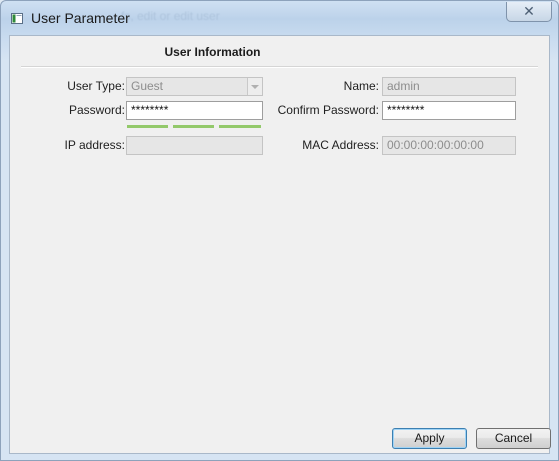  Describe the element at coordinates (340, 145) in the screenshot. I see `mac-address-label: MAC Address:` at that location.